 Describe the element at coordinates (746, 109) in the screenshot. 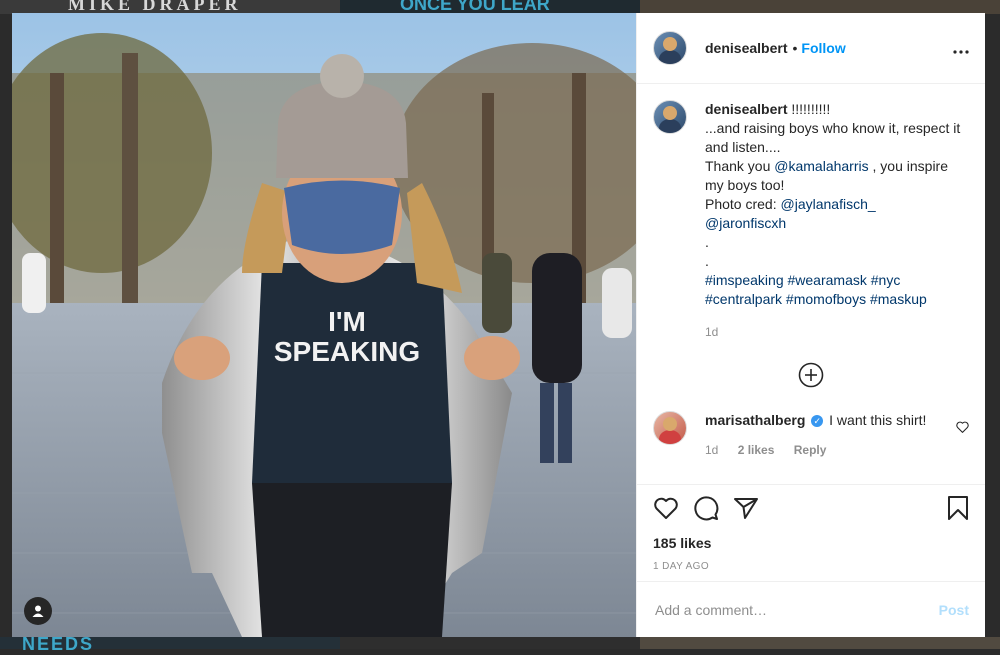

I see `caption-username: denisealbert` at that location.